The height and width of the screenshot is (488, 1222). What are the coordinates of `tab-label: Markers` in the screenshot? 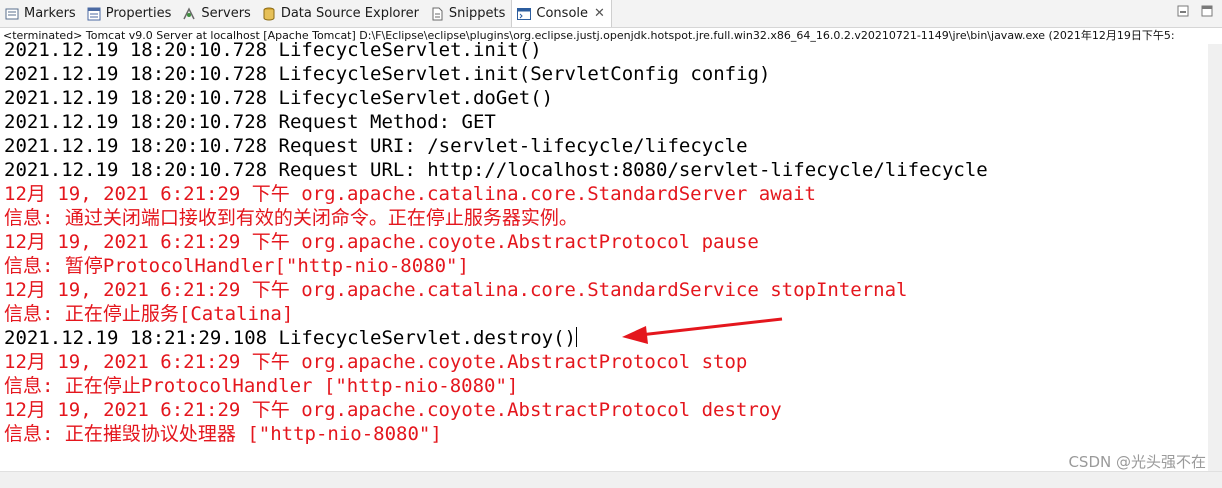 It's located at (50, 13).